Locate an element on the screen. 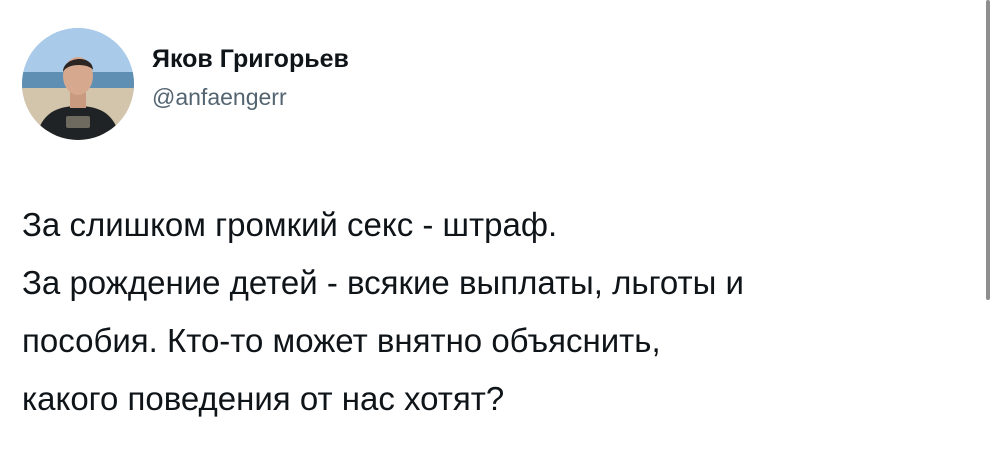 The width and height of the screenshot is (1000, 456). scrollbar is located at coordinates (988, 150).